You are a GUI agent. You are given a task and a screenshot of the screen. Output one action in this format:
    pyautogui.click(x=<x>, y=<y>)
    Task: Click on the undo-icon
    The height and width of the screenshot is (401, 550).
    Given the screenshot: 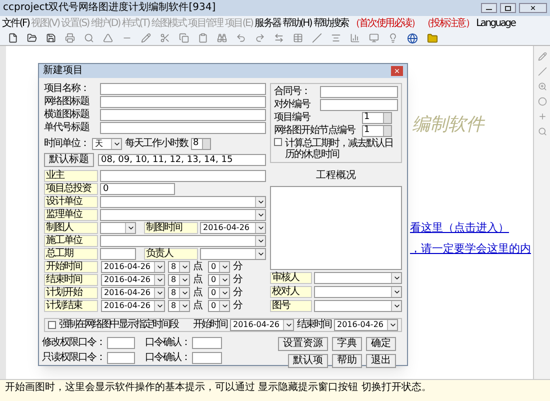 What is the action you would take?
    pyautogui.click(x=241, y=38)
    